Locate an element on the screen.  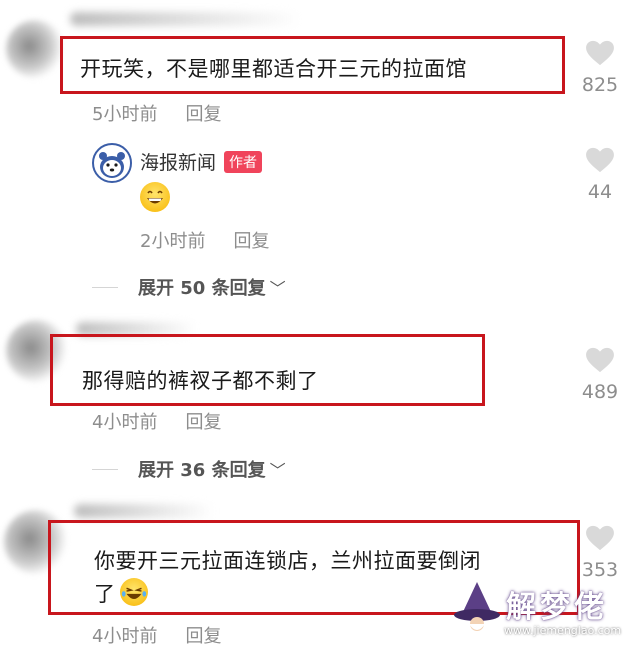
expand-replies-label: 展开 50 条回复 is located at coordinates (202, 288).